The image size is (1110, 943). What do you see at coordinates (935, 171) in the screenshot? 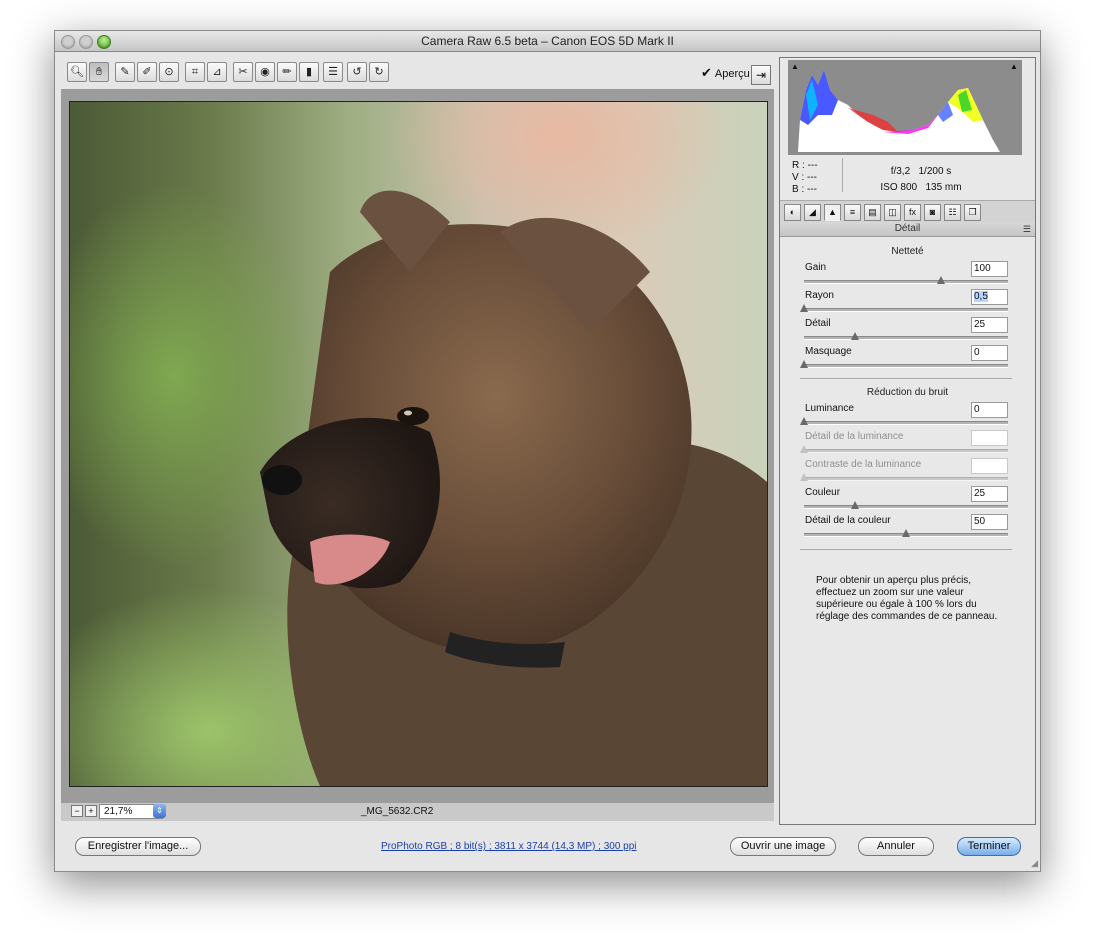
I see `shutter-value: 1/200 s` at bounding box center [935, 171].